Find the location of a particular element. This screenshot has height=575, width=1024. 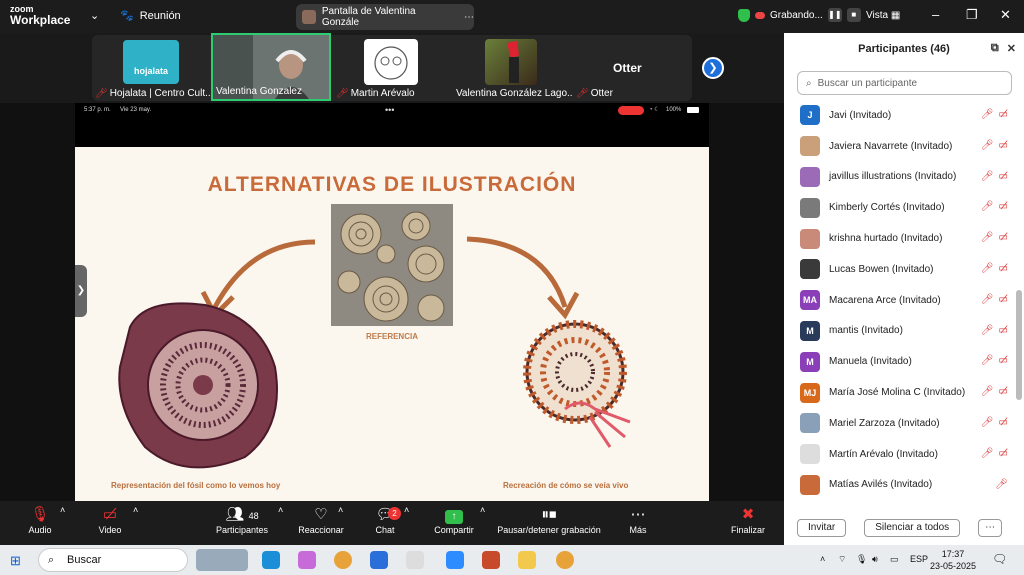

paint-icon is located at coordinates (415, 560).